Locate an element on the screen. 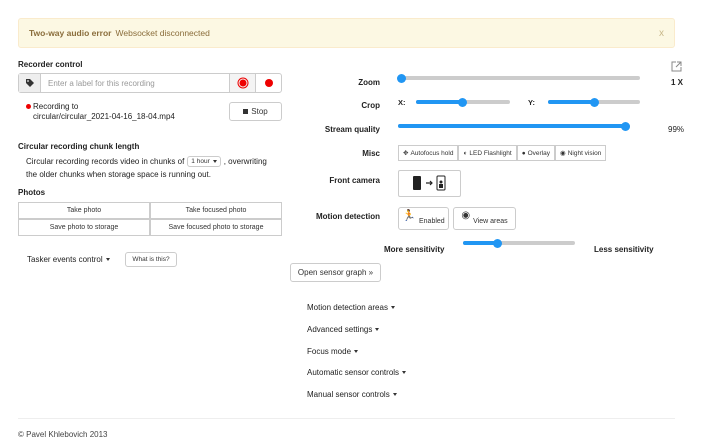 This screenshot has width=720, height=446. recording-to-label: Recording to is located at coordinates (56, 106).